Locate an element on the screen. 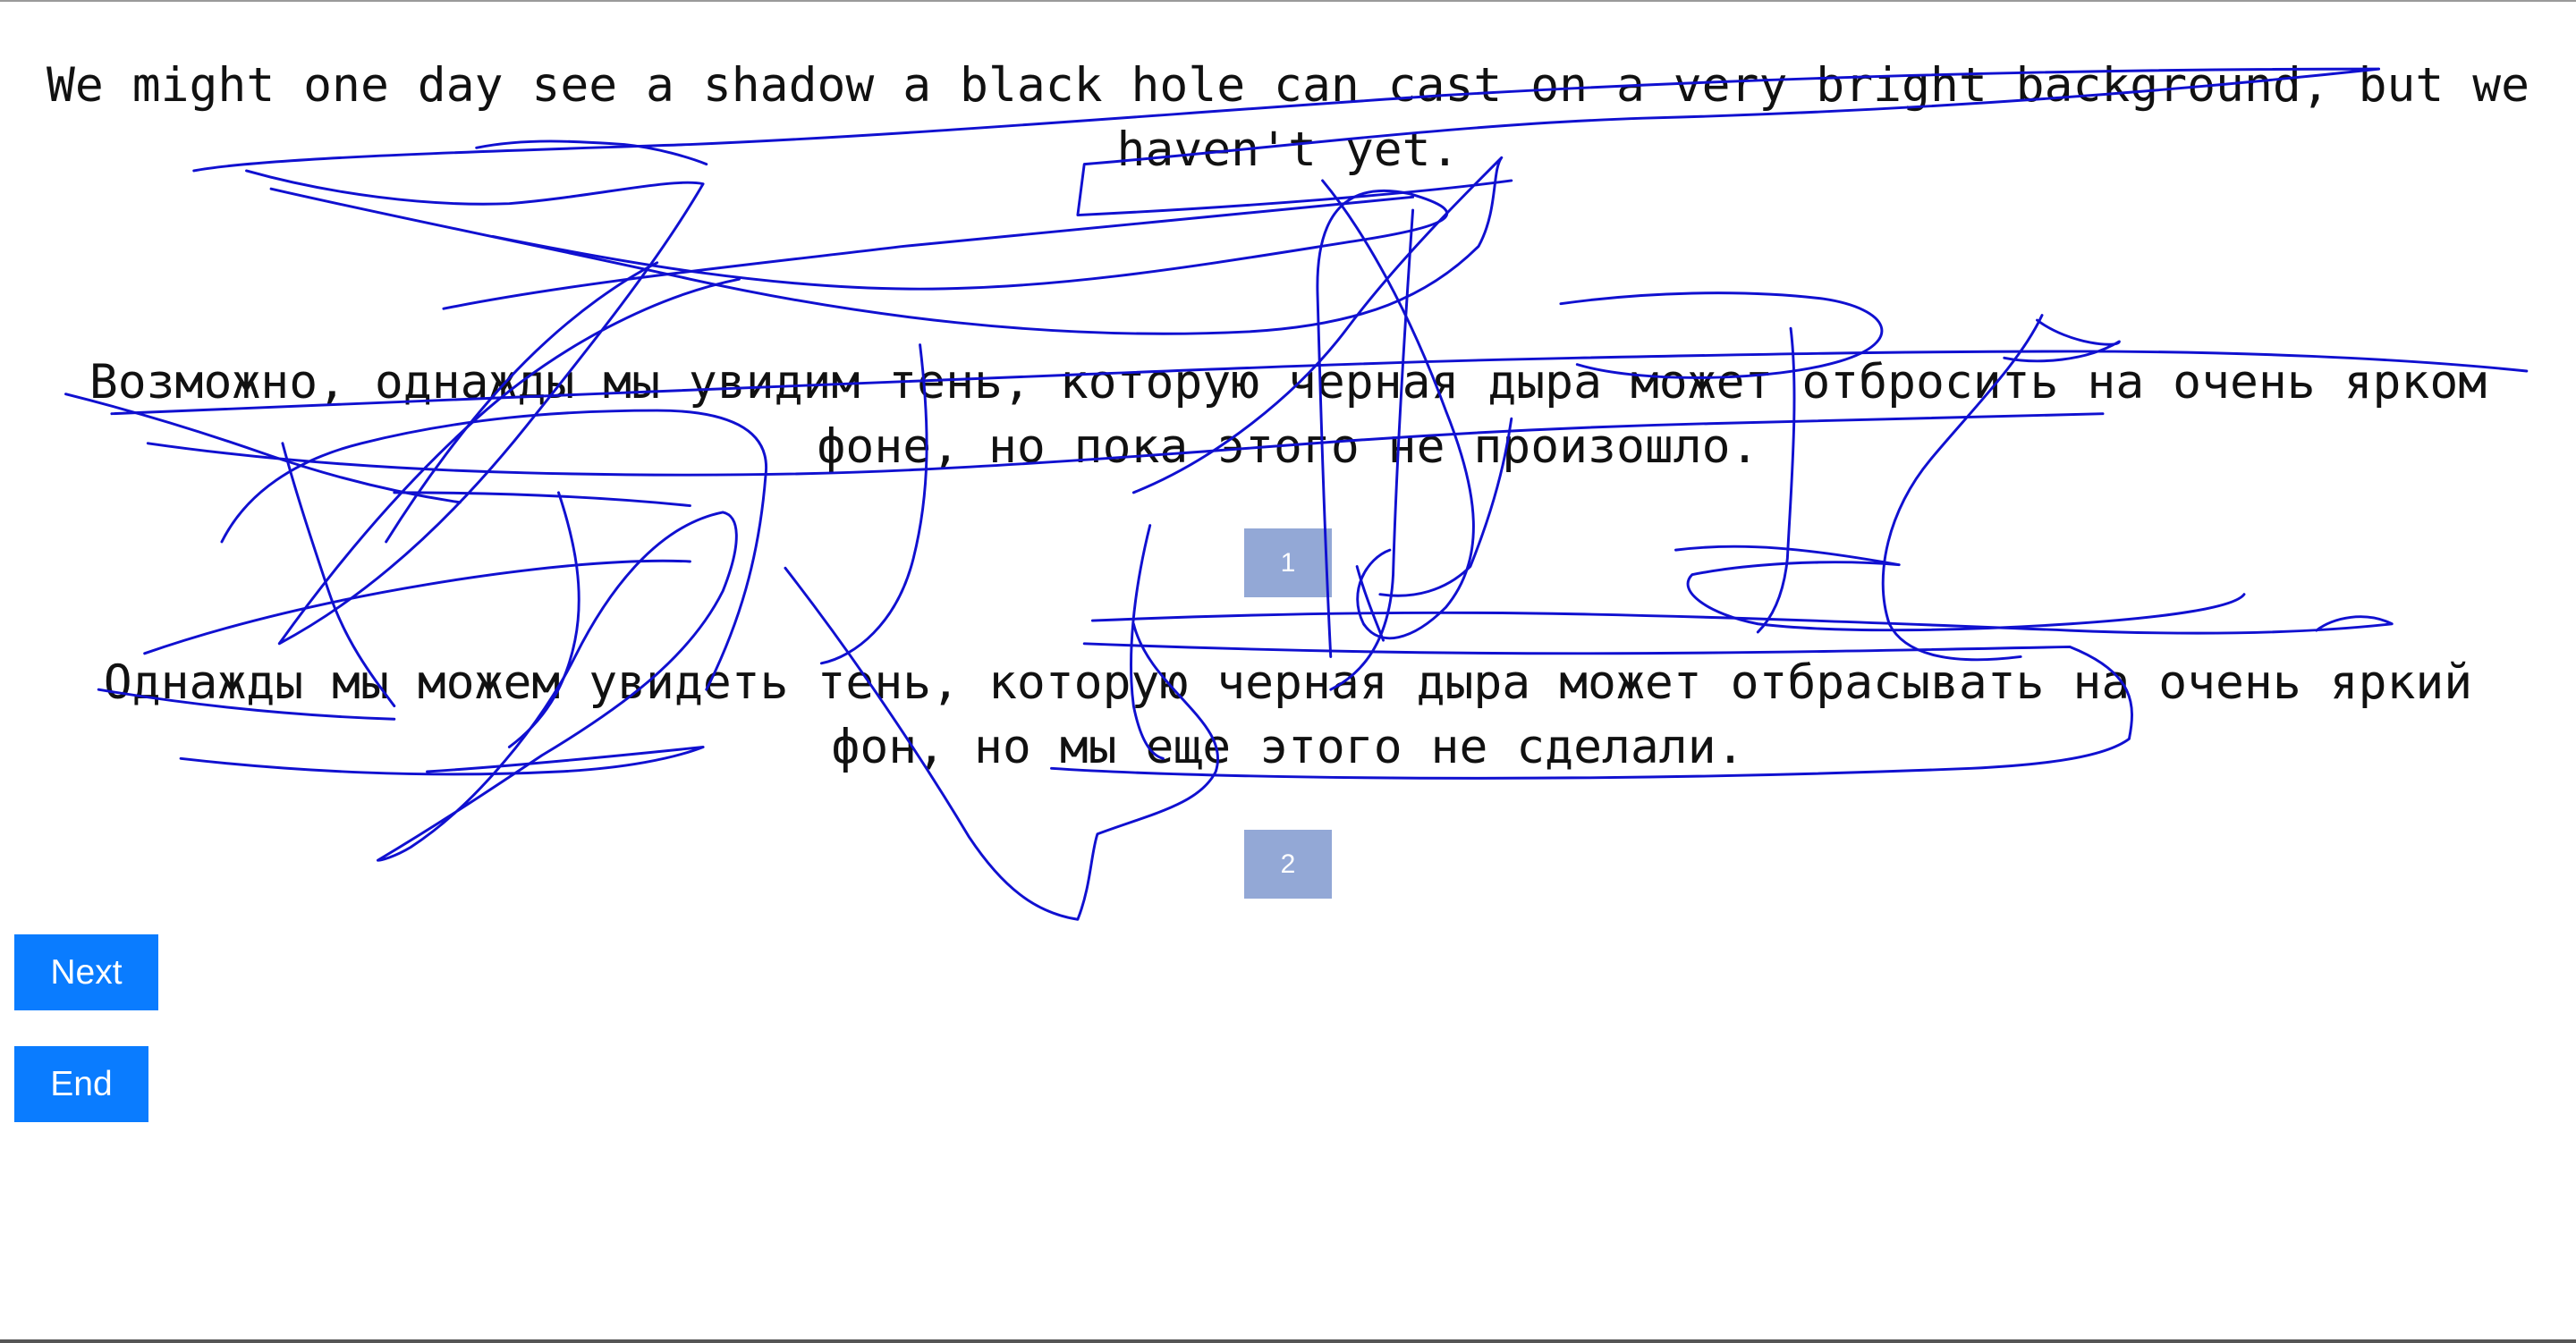 The width and height of the screenshot is (2576, 1343). translation-marker-2: 2 is located at coordinates (1288, 864).